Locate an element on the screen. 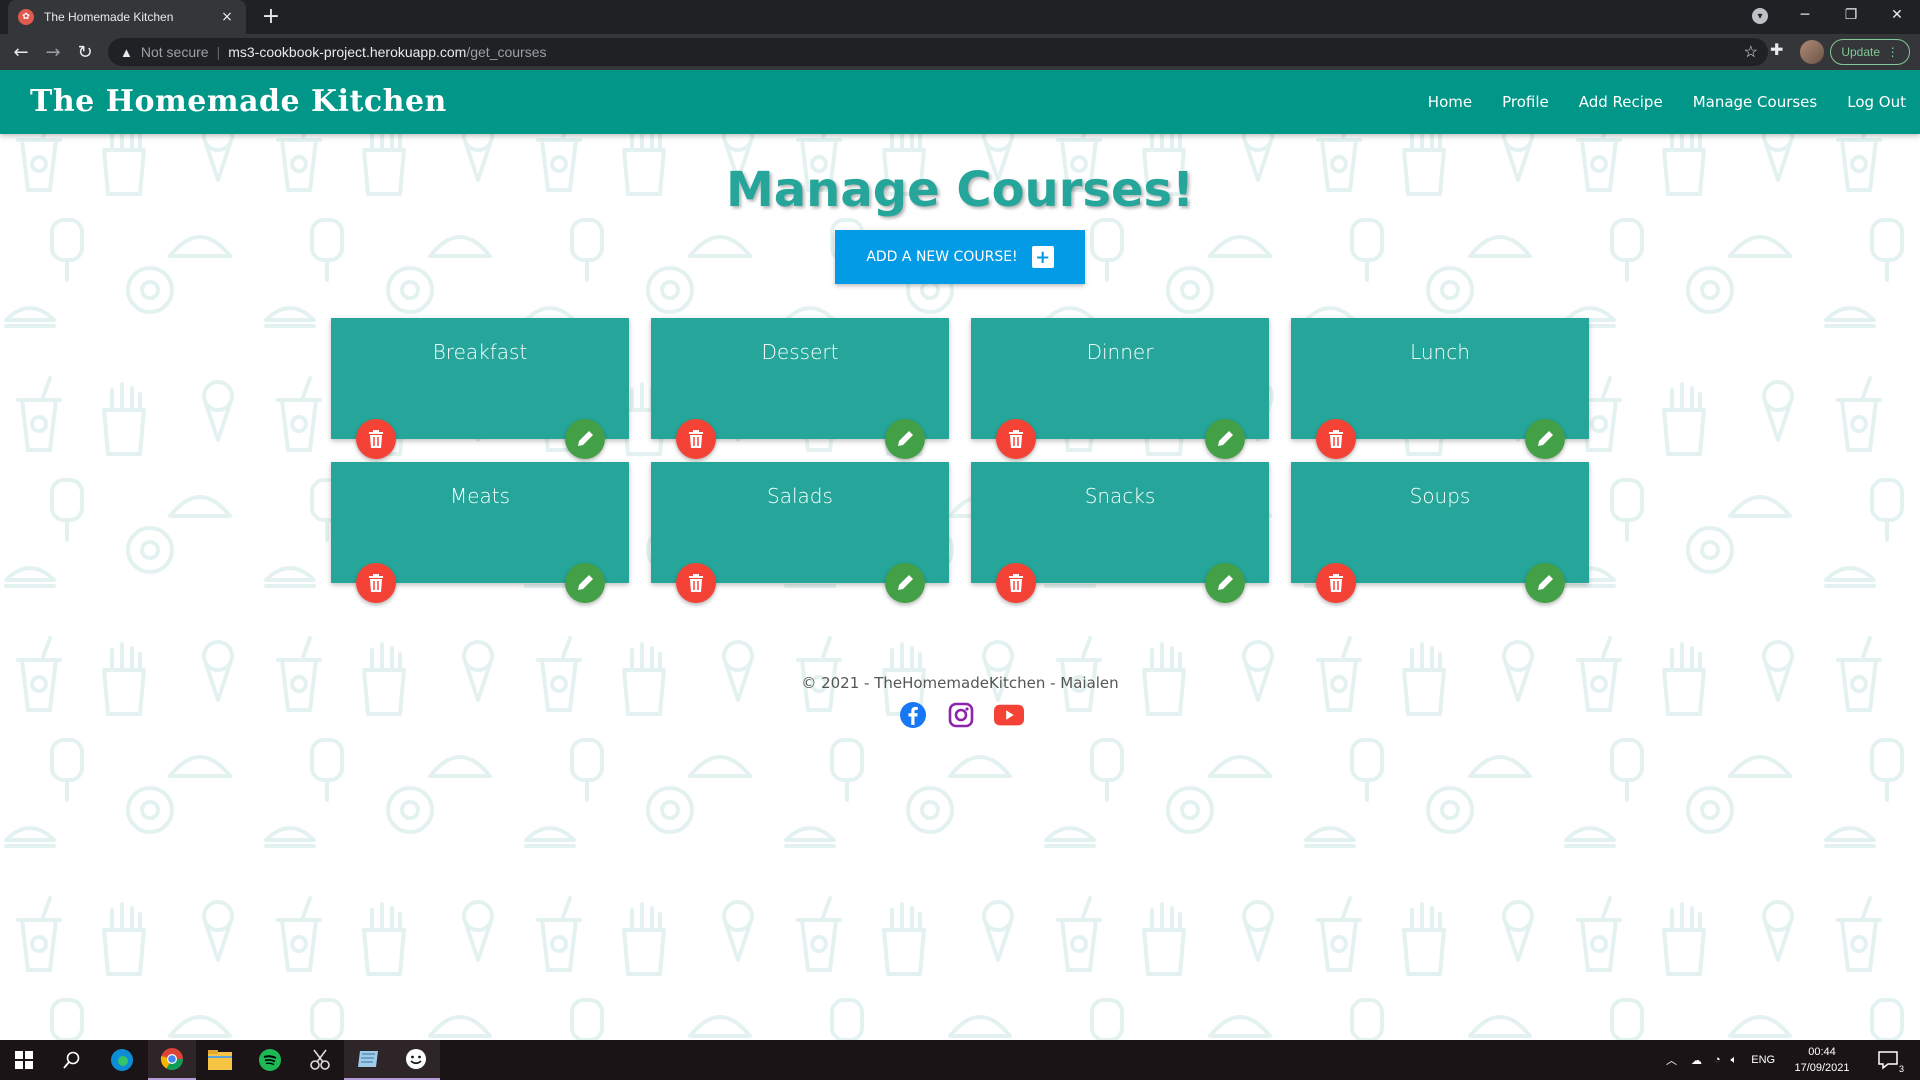 This screenshot has width=1920, height=1080. site-brand-logo: The Homemade Kitchen is located at coordinates (238, 101).